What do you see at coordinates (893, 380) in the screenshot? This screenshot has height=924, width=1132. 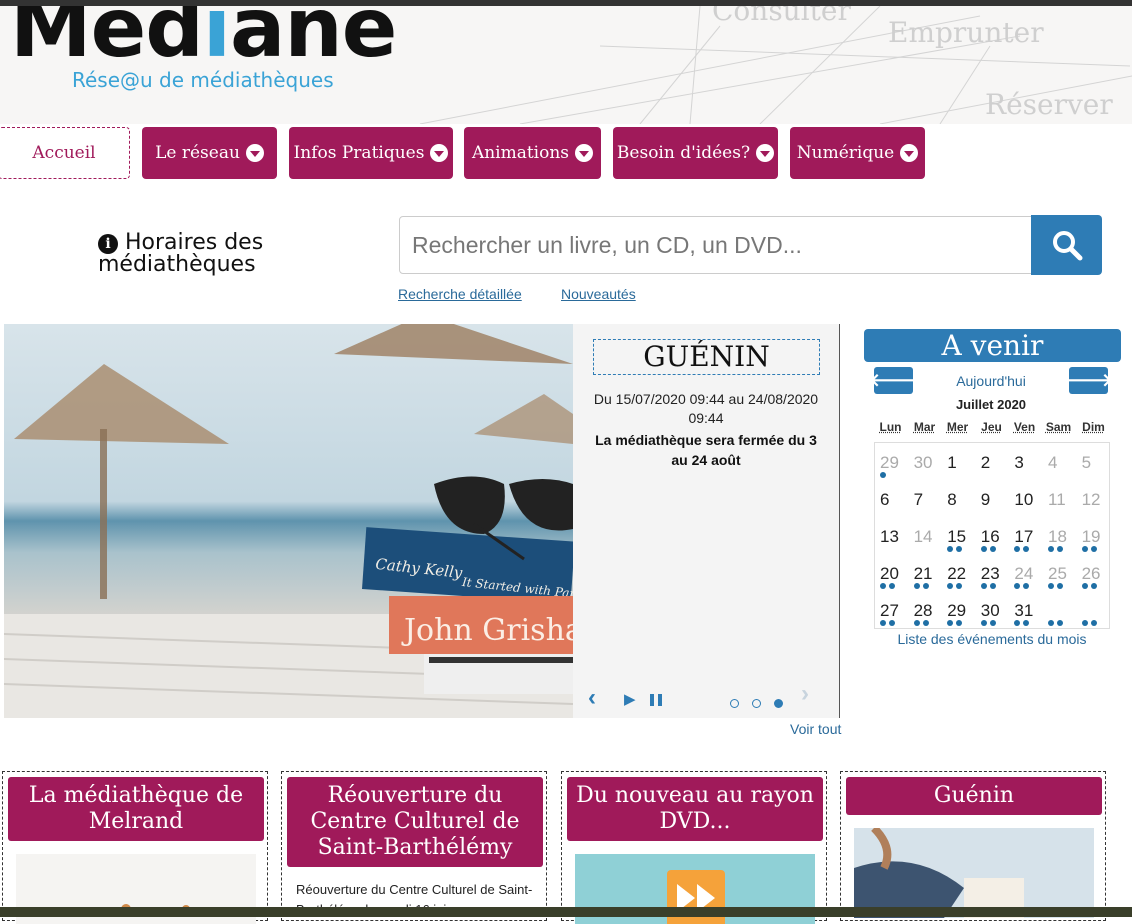 I see `prev-month-button: 🡐` at bounding box center [893, 380].